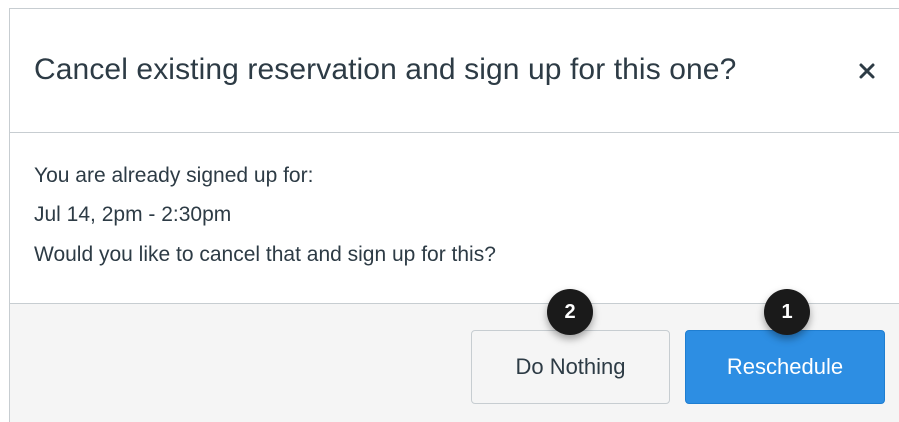  I want to click on callout-badge-1: 1, so click(787, 312).